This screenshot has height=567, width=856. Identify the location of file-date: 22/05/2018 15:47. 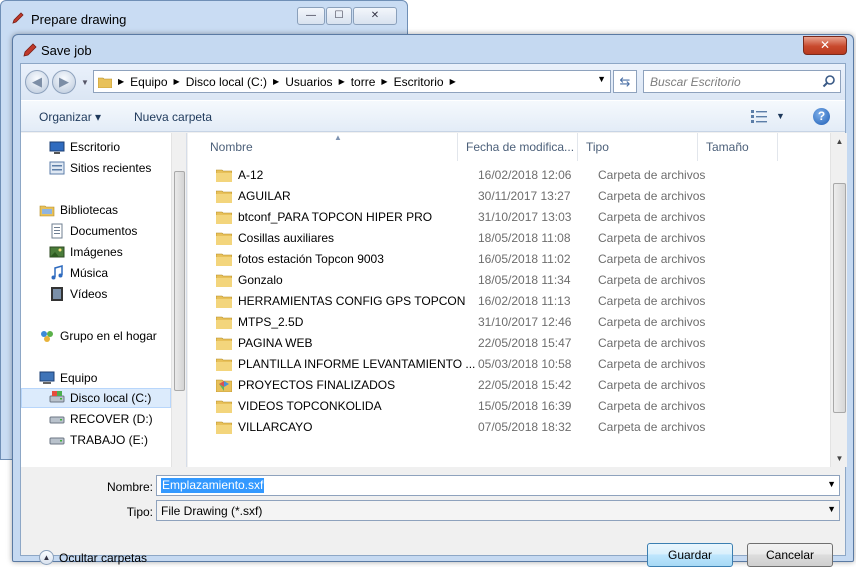
(525, 343).